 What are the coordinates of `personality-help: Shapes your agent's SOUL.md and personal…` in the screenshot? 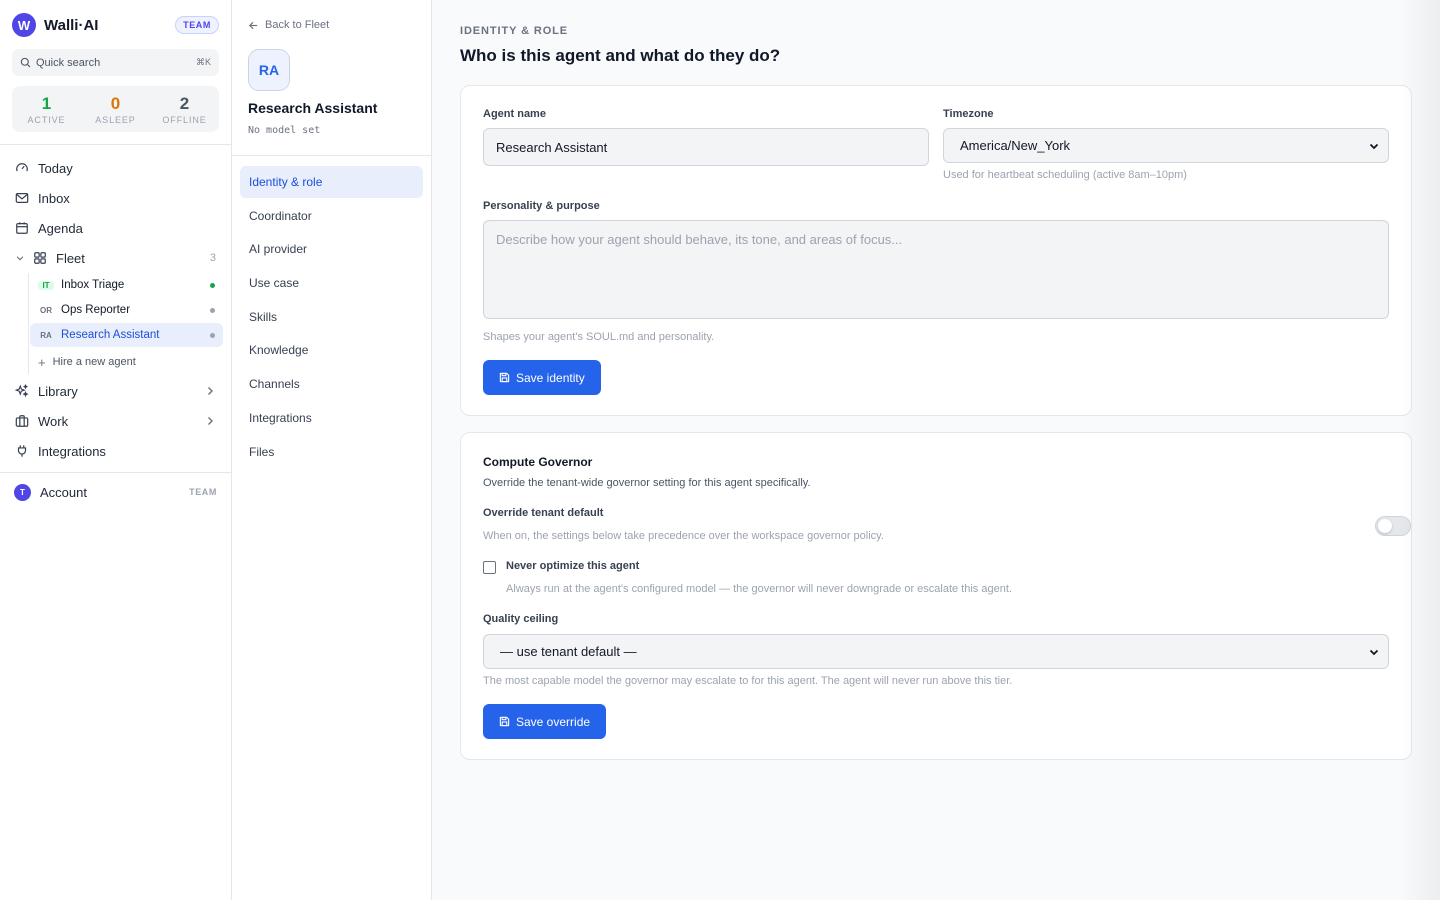 It's located at (599, 337).